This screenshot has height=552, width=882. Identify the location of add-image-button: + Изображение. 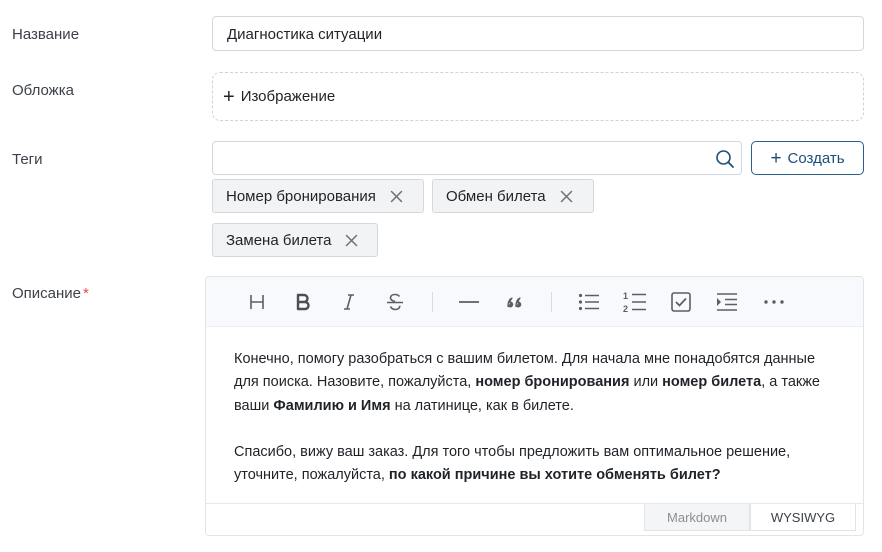
(538, 96).